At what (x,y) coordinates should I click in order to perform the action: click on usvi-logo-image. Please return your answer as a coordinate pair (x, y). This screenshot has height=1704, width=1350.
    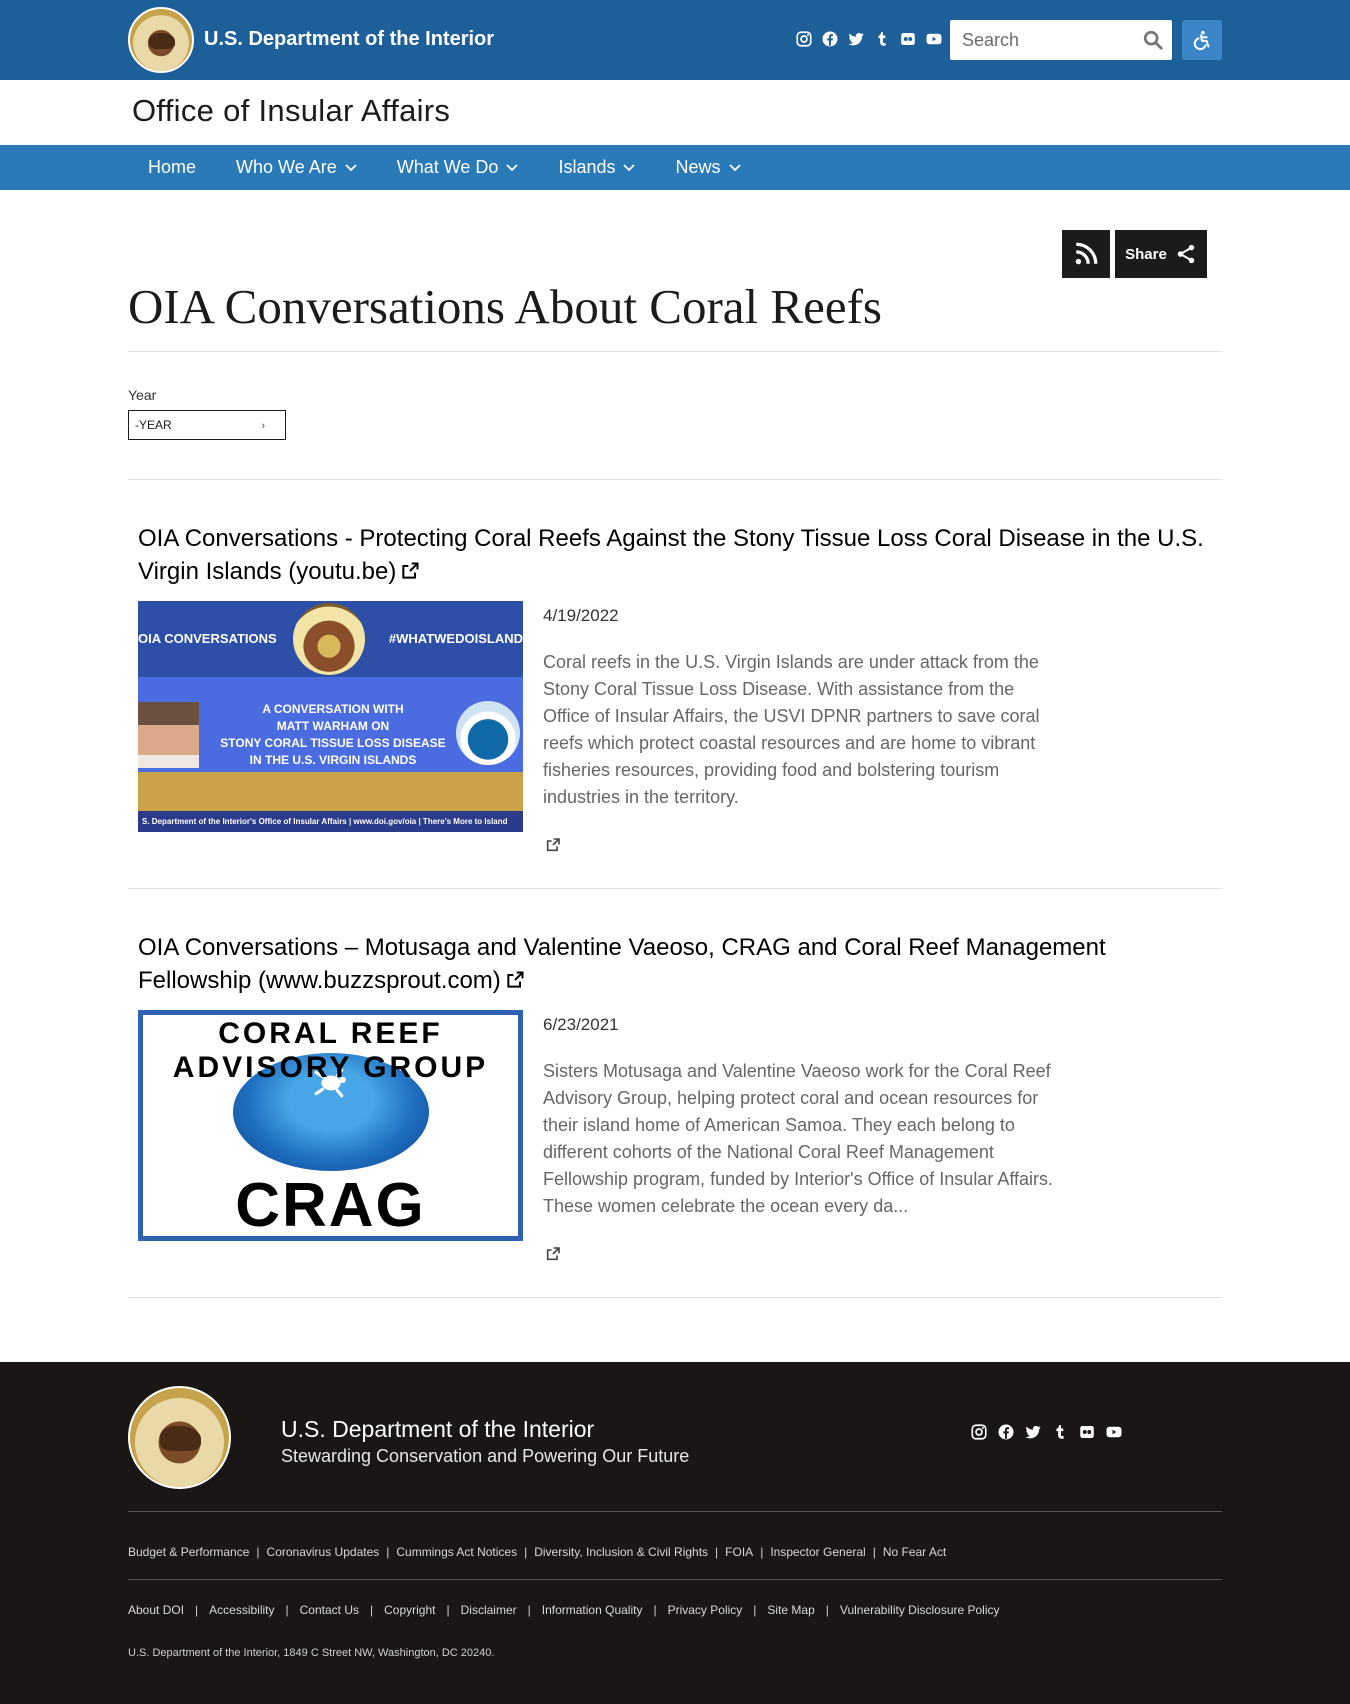
    Looking at the image, I should click on (488, 733).